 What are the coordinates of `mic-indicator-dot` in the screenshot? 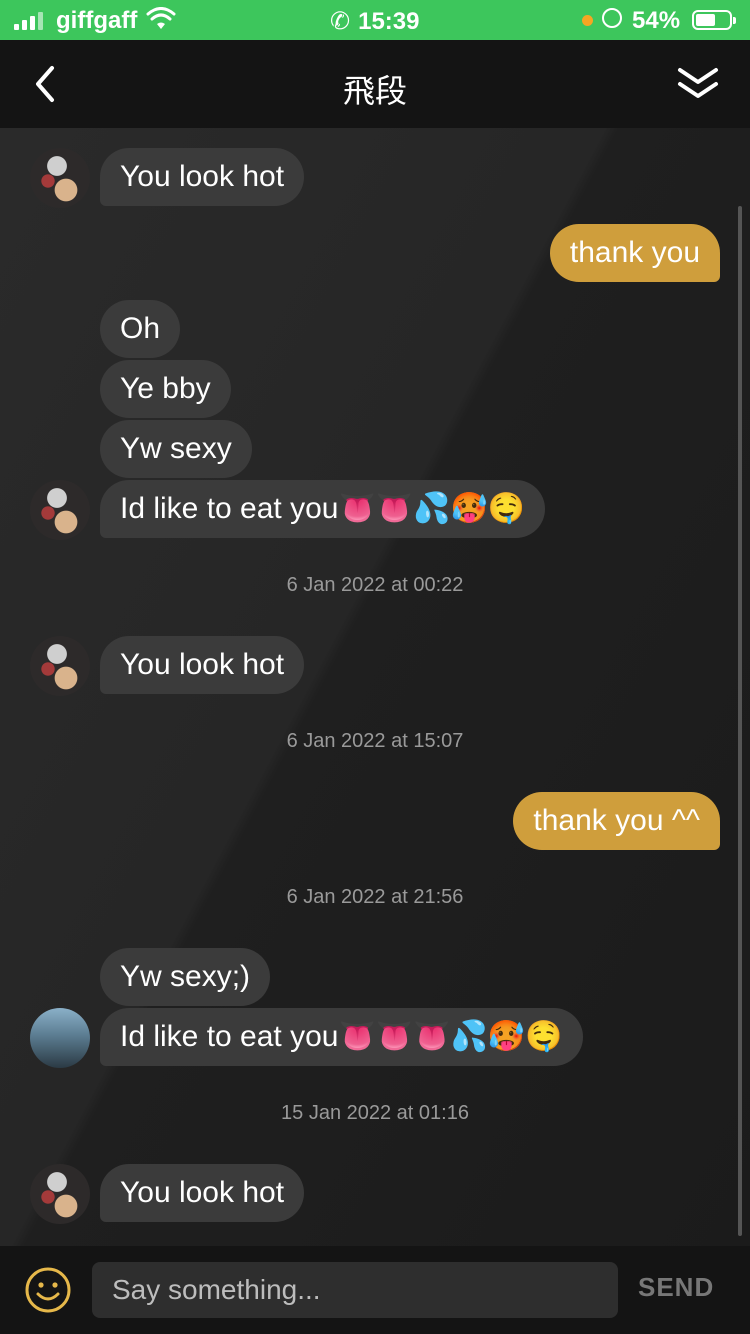 It's located at (587, 20).